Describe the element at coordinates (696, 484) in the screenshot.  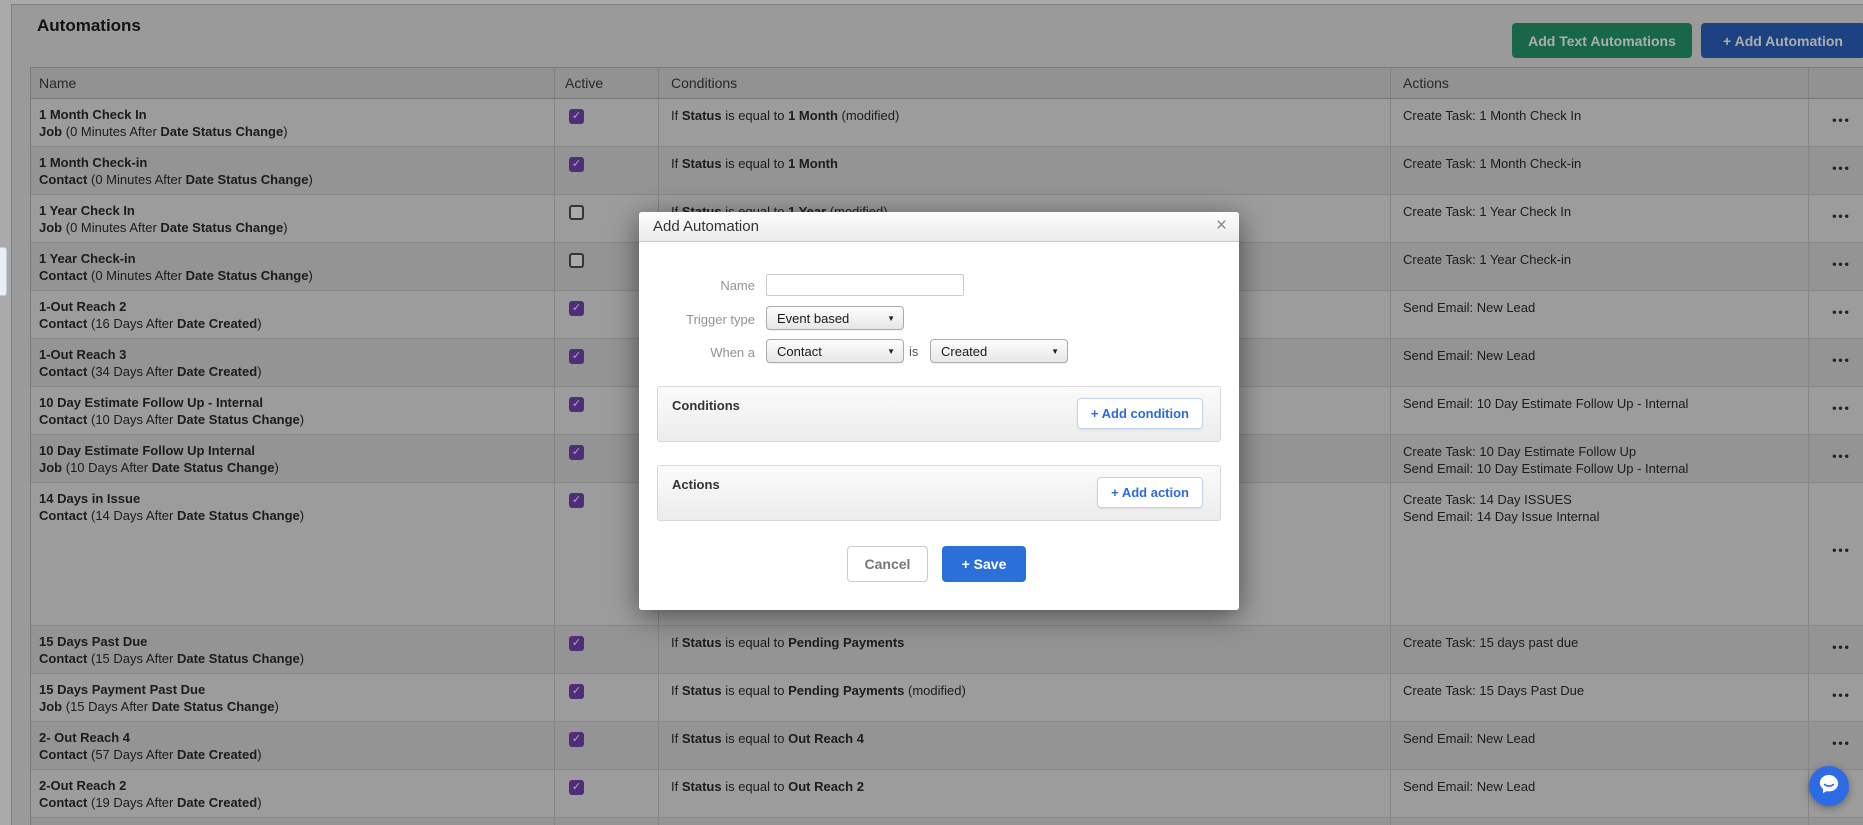
I see `actions-panel-label: Actions` at that location.